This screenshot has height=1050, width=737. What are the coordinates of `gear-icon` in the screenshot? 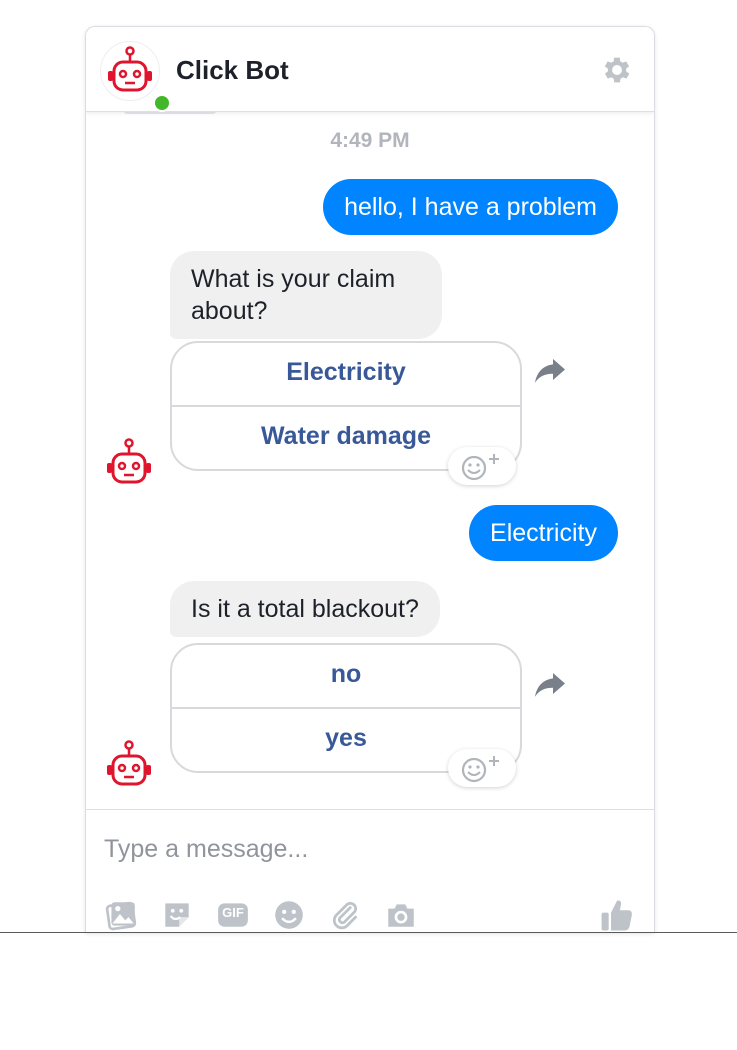 It's located at (617, 70).